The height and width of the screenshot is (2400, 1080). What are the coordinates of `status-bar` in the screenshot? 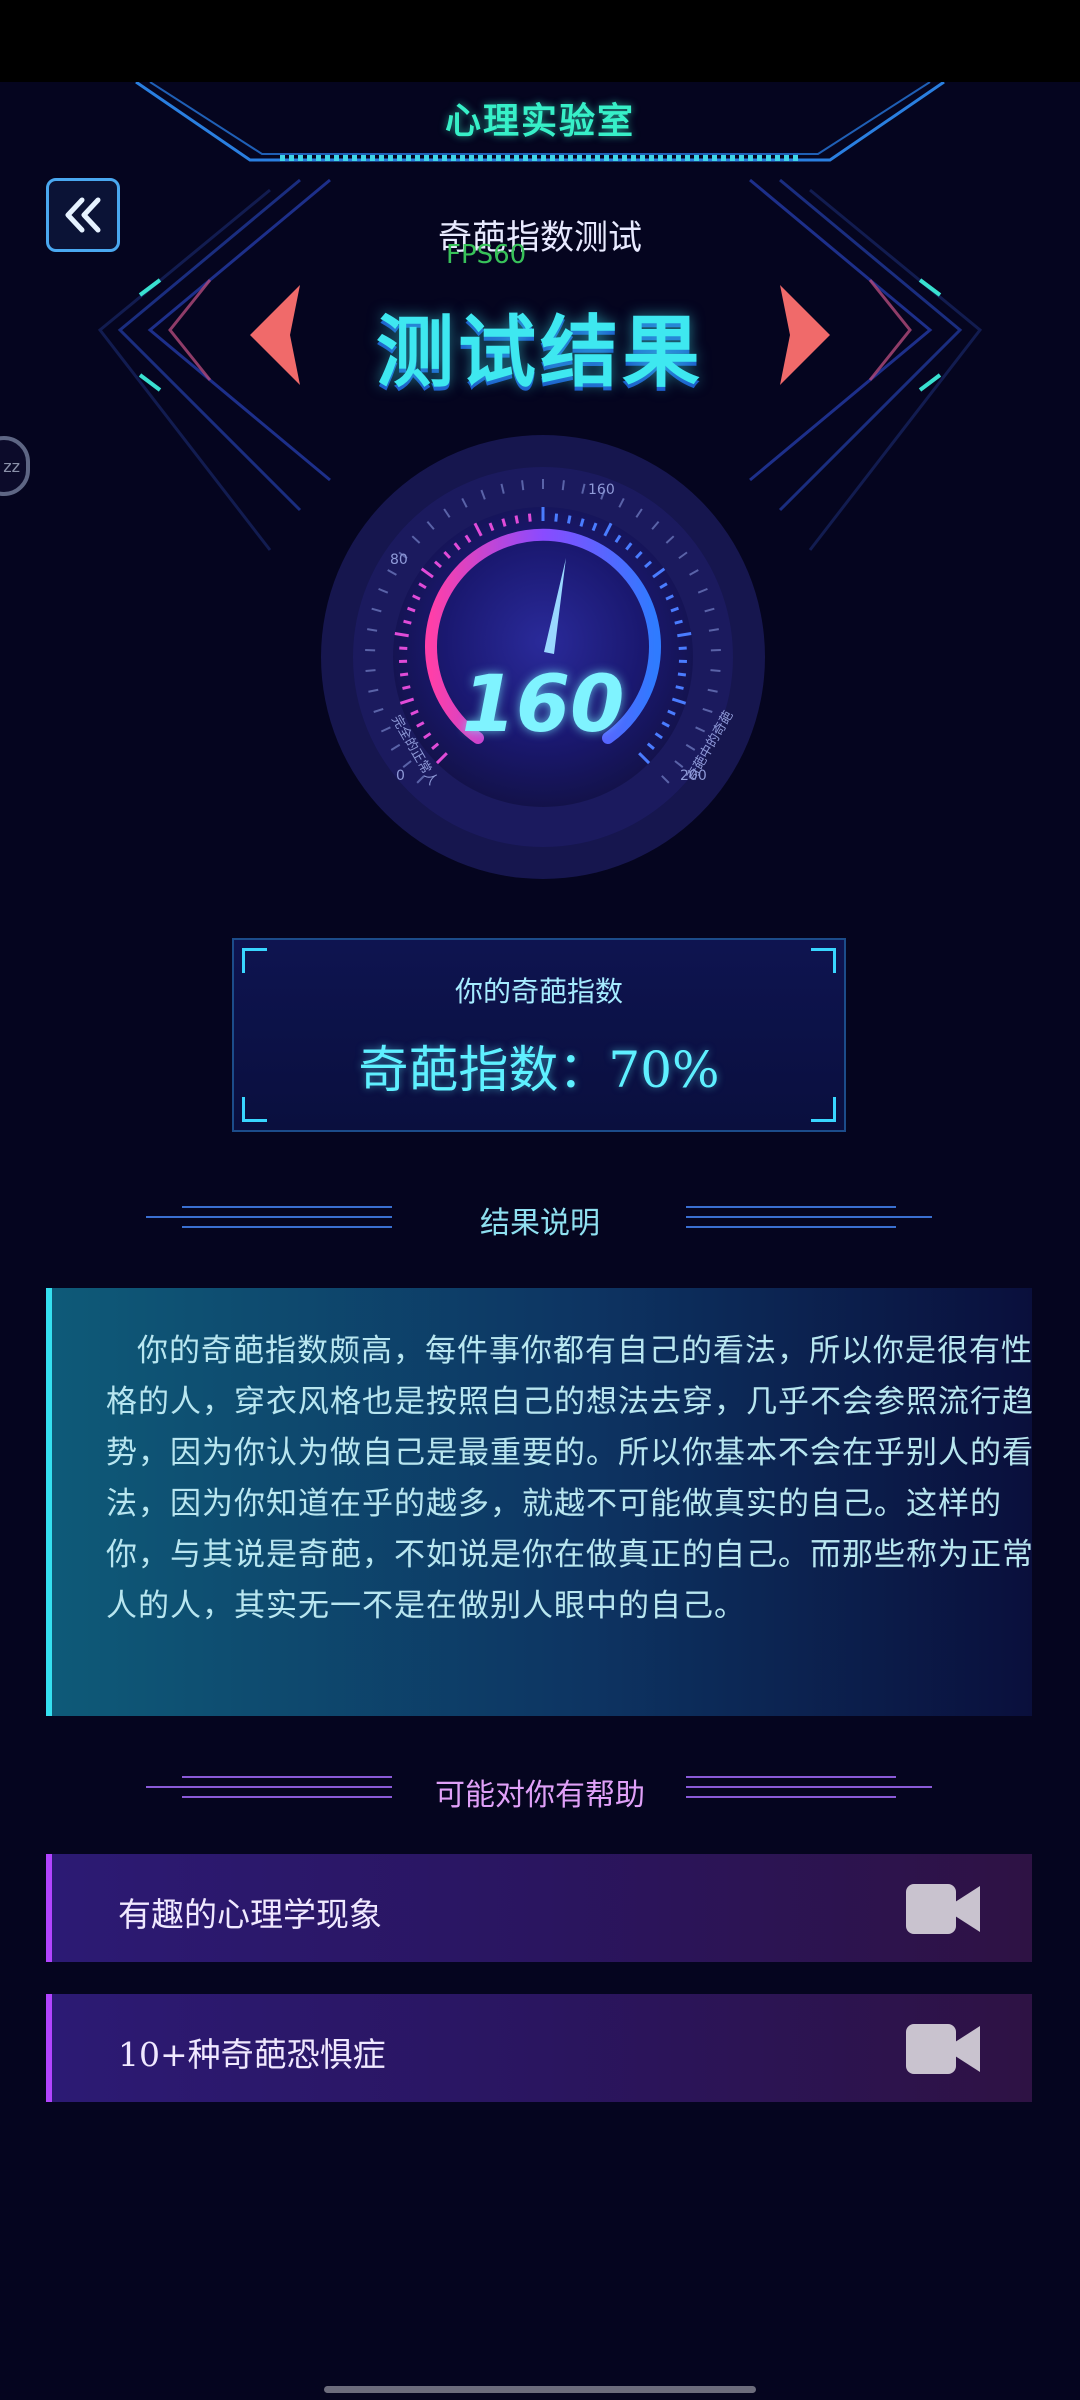 It's located at (540, 41).